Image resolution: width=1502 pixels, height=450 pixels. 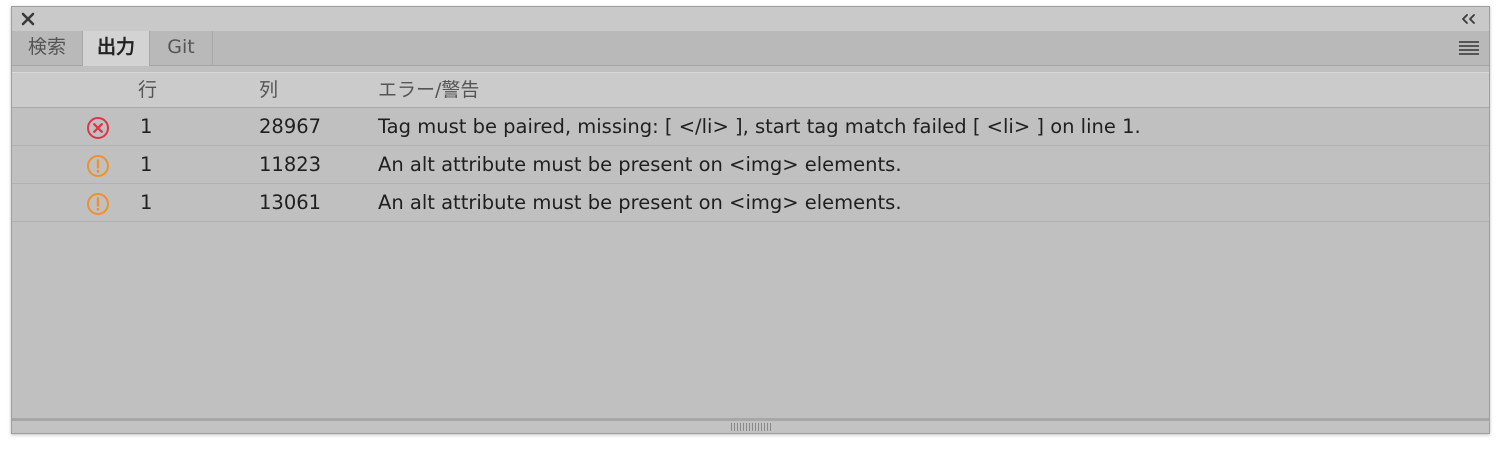 What do you see at coordinates (116, 48) in the screenshot?
I see `tab-output: 出力` at bounding box center [116, 48].